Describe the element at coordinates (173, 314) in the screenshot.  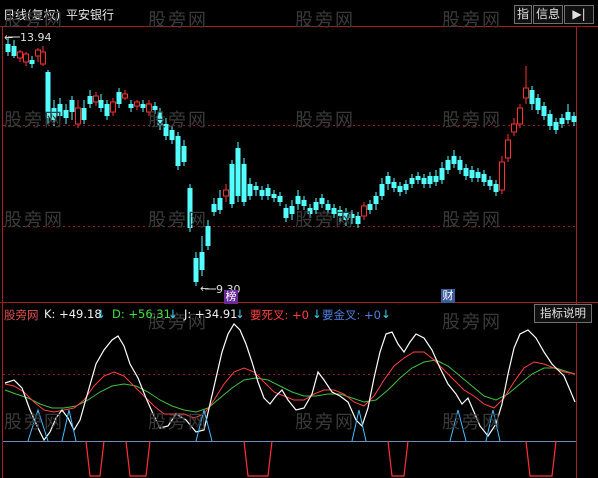
I see `d-arrow-icon: ↓` at that location.